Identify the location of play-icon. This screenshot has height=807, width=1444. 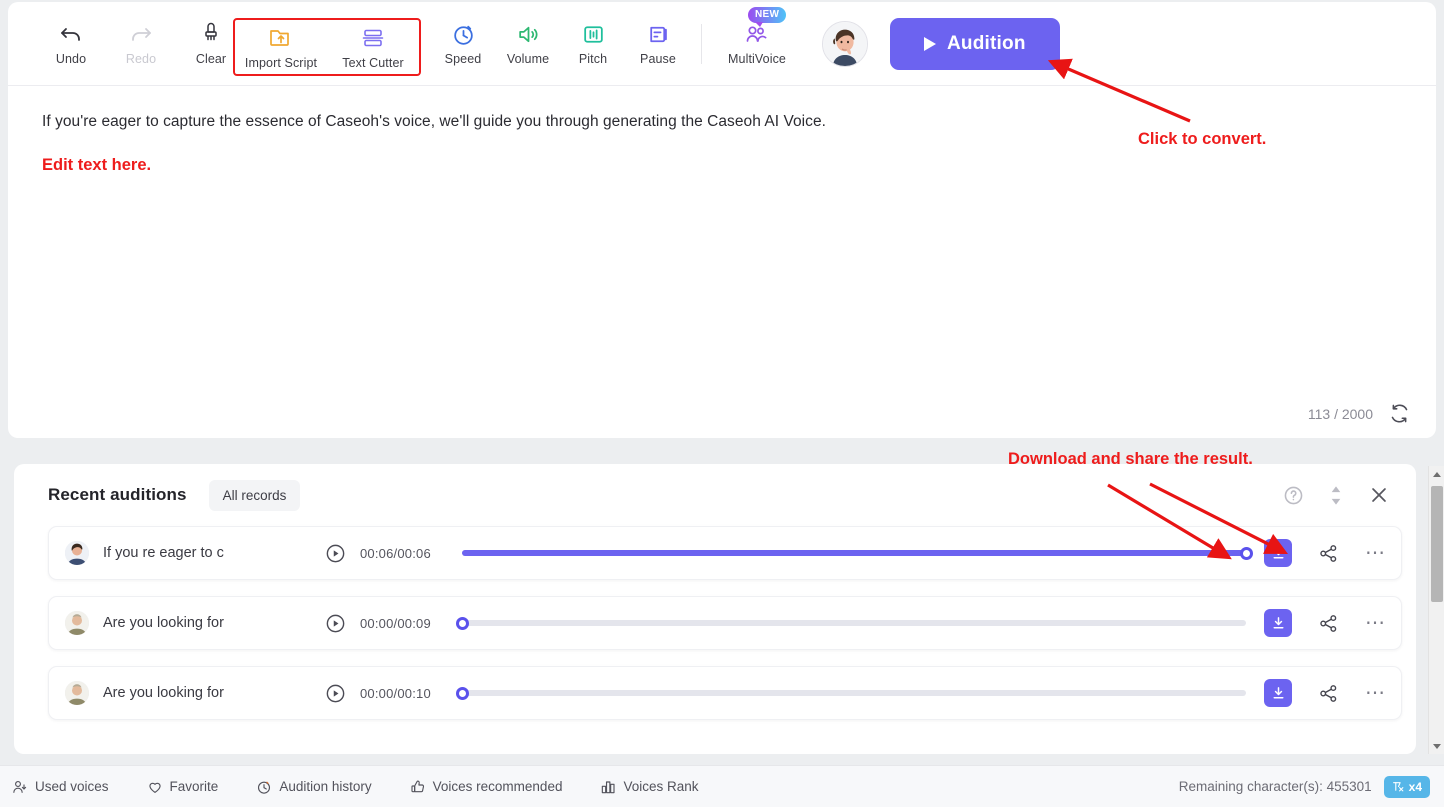
(930, 43).